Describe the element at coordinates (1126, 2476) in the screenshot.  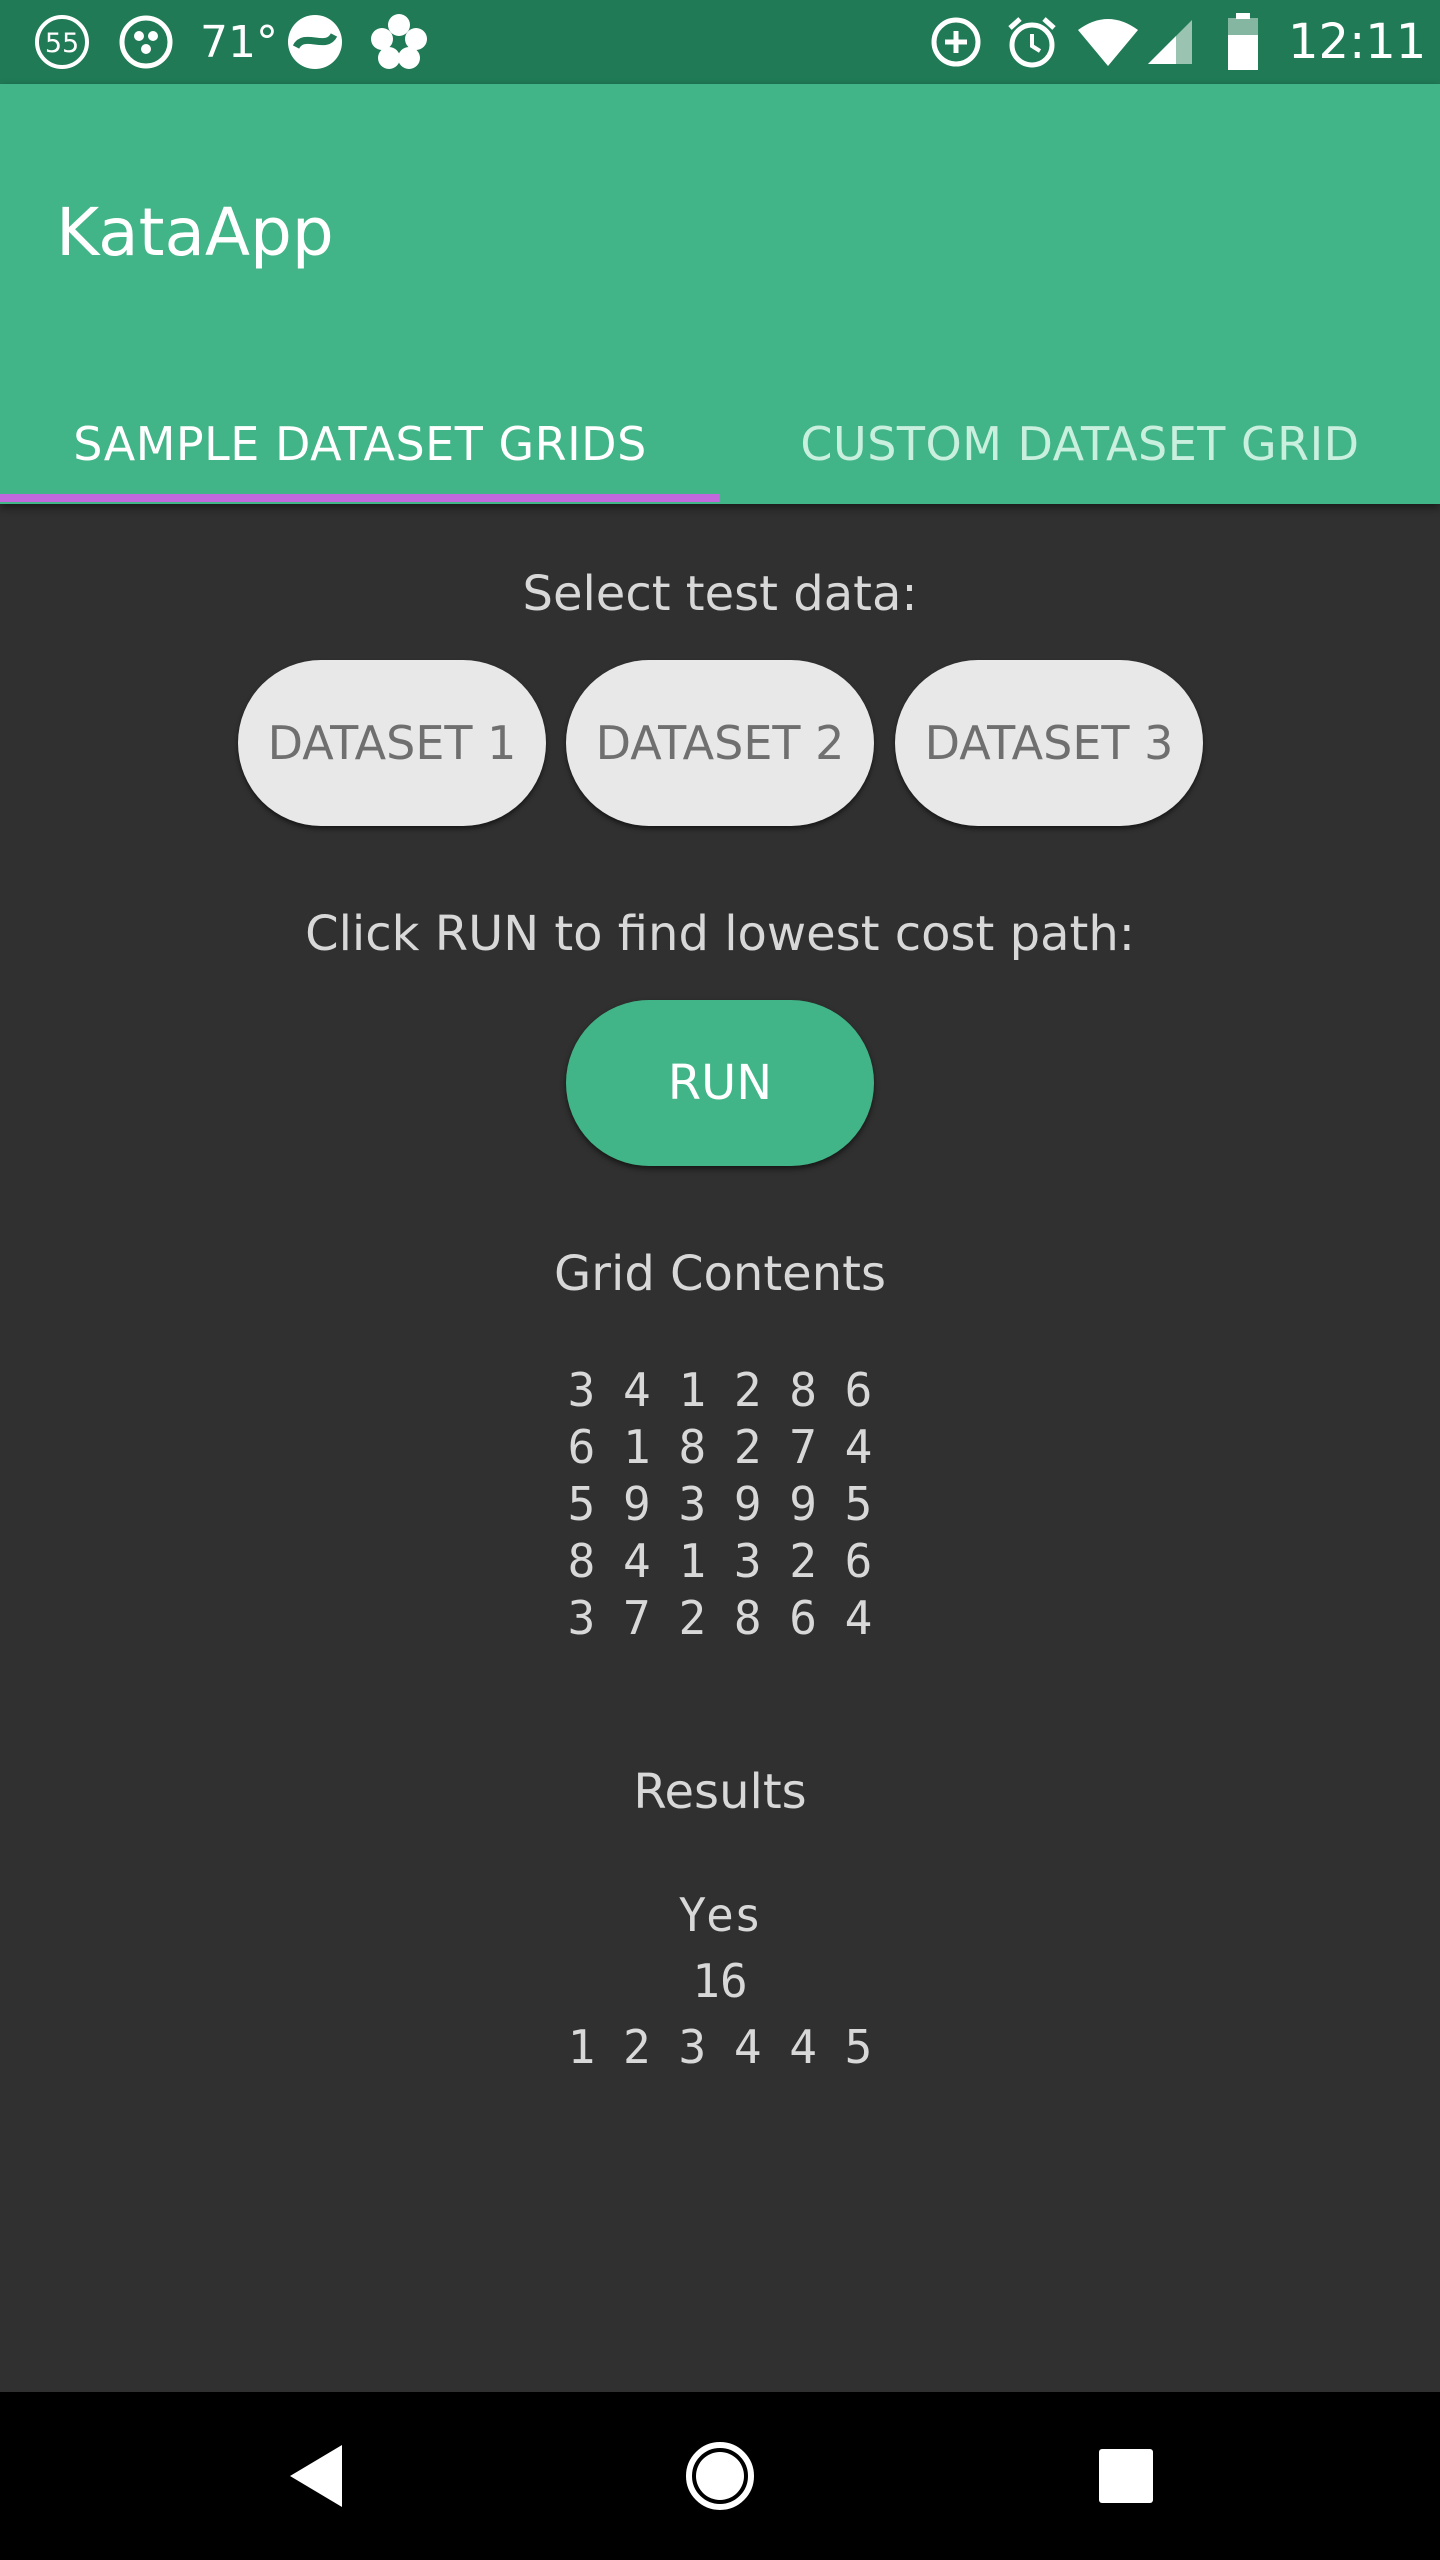
I see `recents-icon` at that location.